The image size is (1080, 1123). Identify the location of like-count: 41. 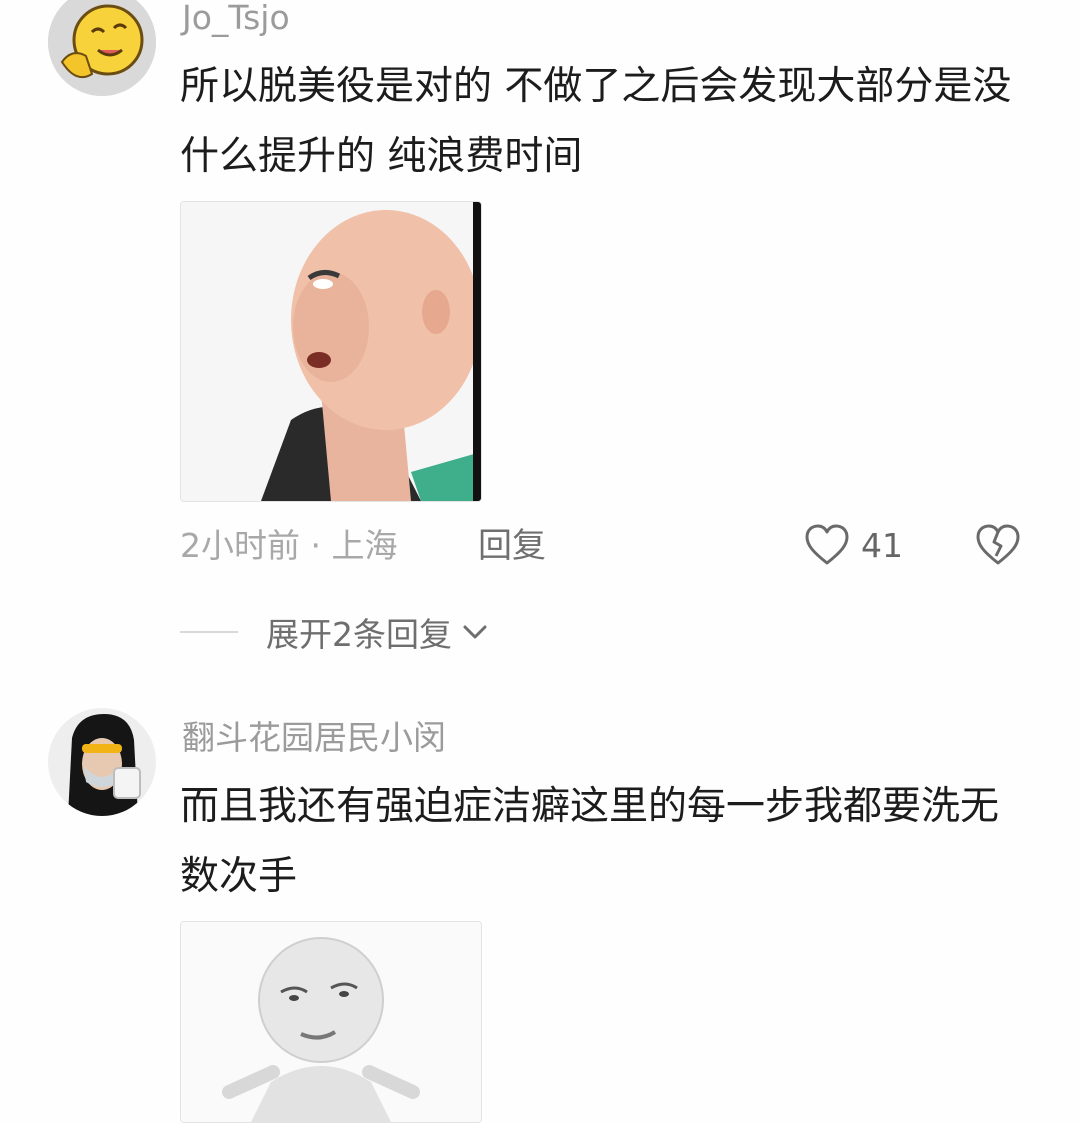
(882, 545).